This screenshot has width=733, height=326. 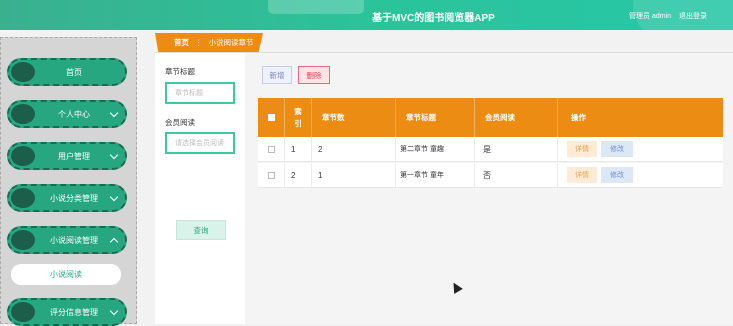 I want to click on table-header: 索引 章节数 章节标题 会员阅读 操作, so click(x=490, y=117).